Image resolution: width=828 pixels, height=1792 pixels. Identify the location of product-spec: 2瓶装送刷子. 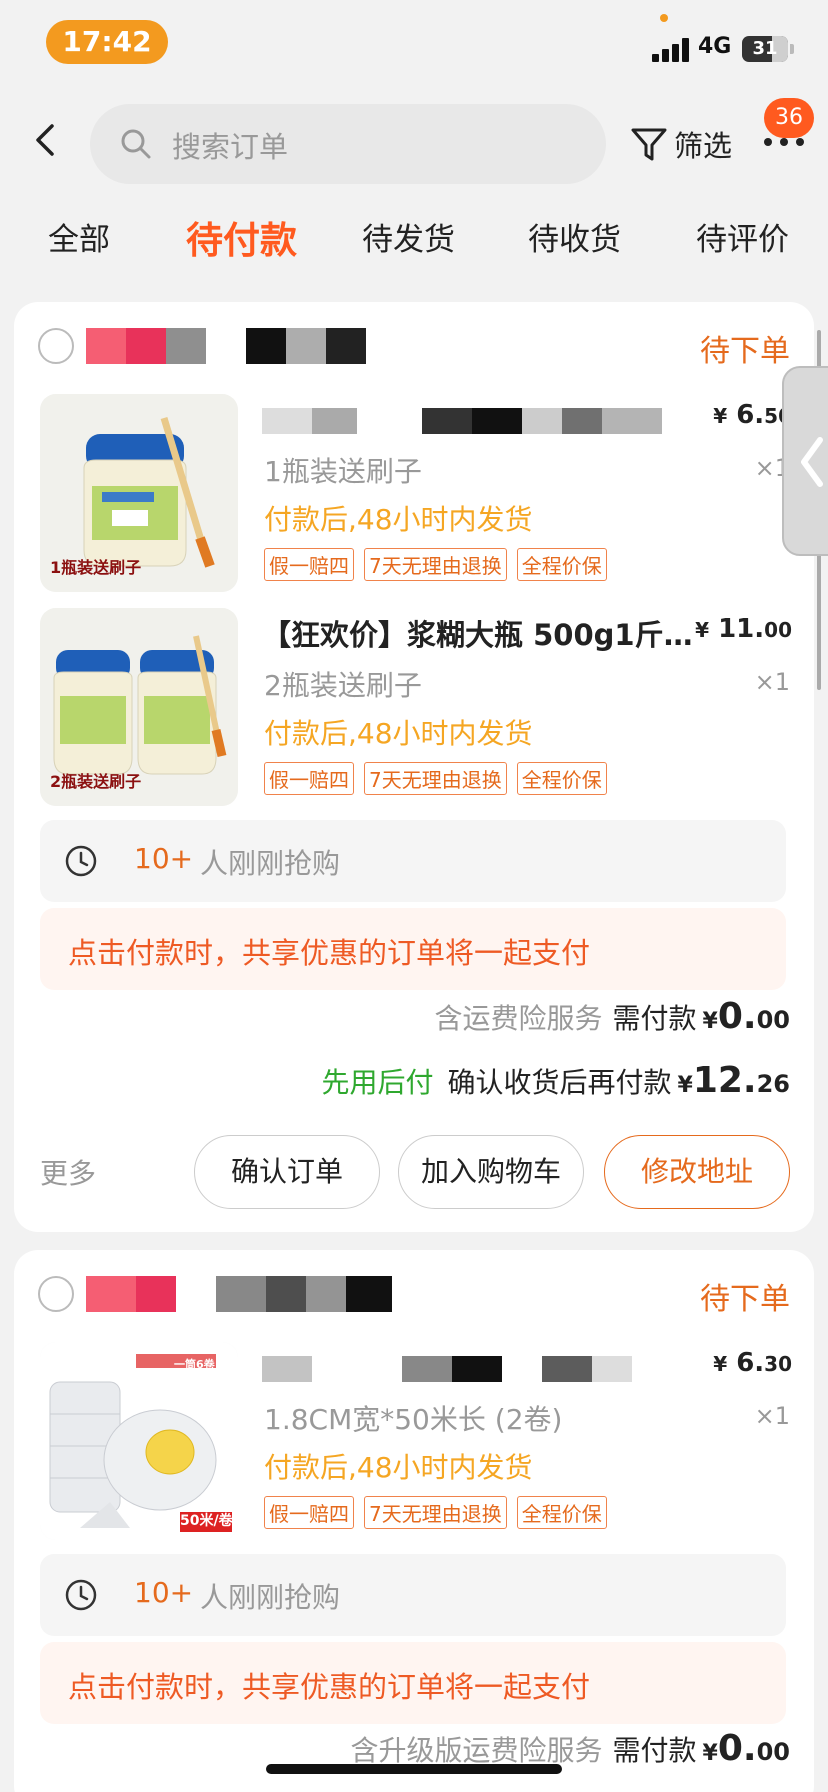
(343, 685).